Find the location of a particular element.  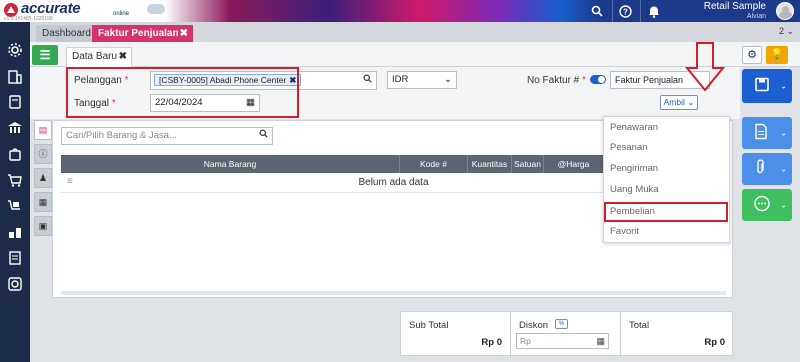

faktur-no-label-text: No Faktur # is located at coordinates (553, 80).